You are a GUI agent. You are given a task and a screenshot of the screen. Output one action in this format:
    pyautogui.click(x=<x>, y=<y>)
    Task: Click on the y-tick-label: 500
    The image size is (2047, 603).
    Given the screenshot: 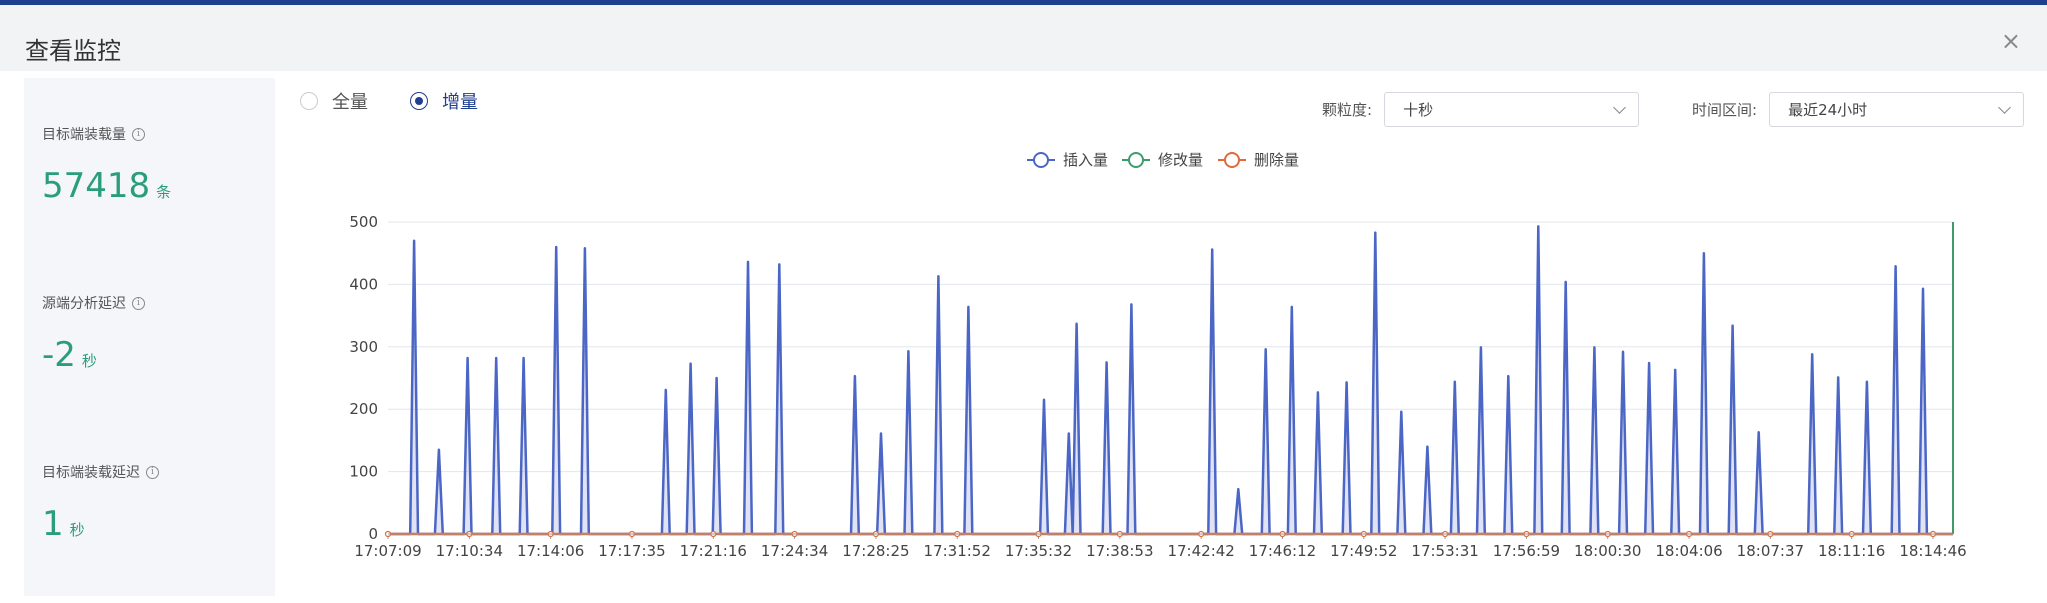 What is the action you would take?
    pyautogui.click(x=363, y=222)
    